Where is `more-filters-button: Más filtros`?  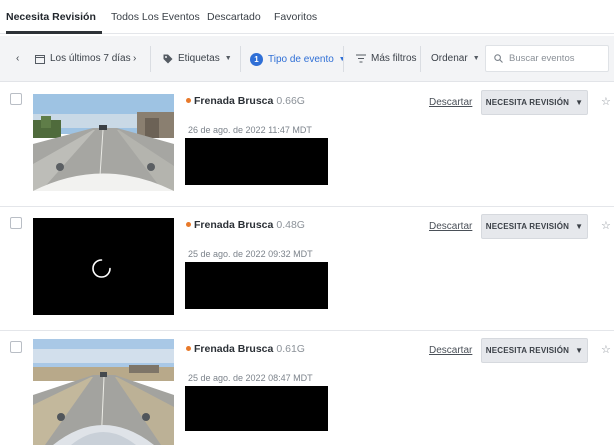
more-filters-button: Más filtros is located at coordinates (386, 58).